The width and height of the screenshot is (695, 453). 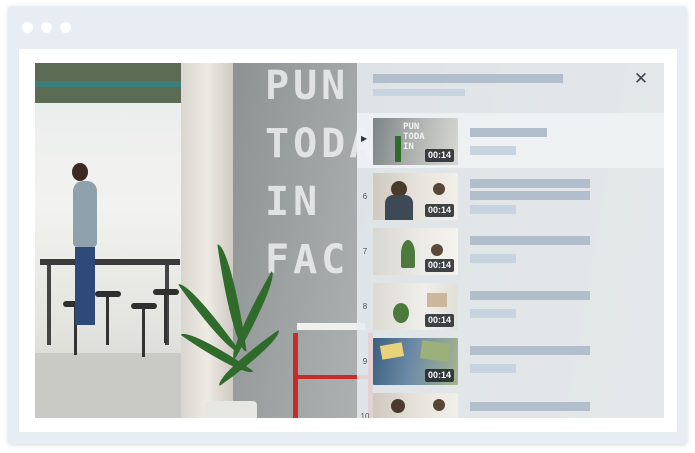 What do you see at coordinates (510, 250) in the screenshot?
I see `playlist-item: 7 00:14` at bounding box center [510, 250].